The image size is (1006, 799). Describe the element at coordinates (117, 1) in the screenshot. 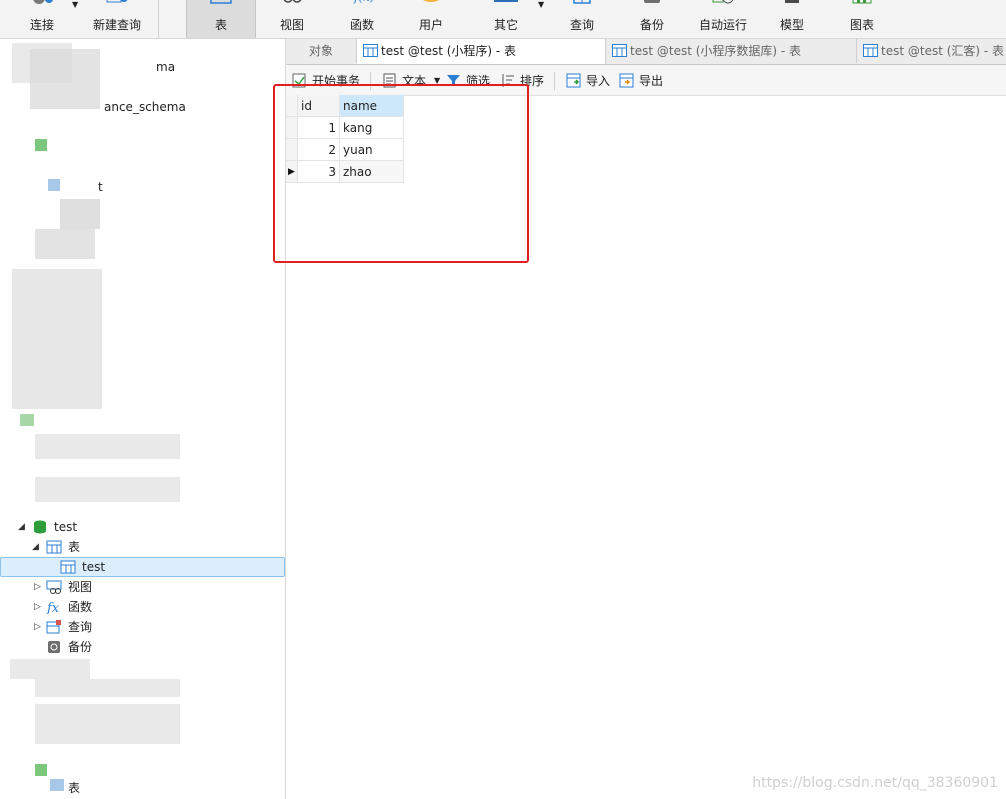

I see `new-query-icon` at that location.